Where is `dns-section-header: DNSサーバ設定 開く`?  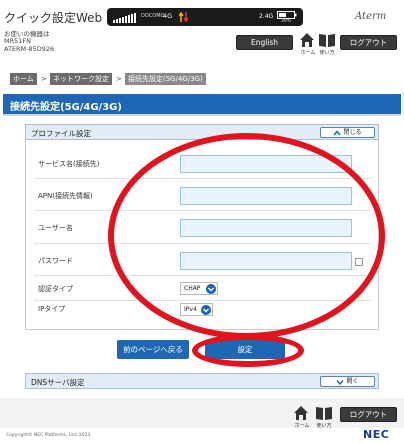
dns-section-header: DNSサーバ設定 開く is located at coordinates (202, 381).